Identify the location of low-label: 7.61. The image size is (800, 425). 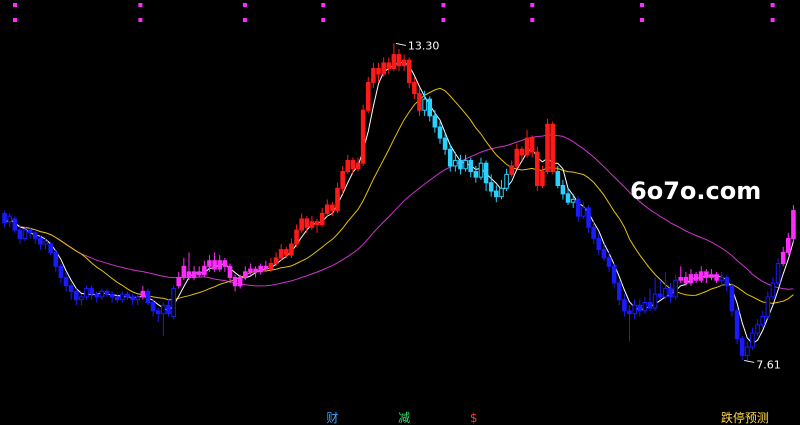
(768, 364).